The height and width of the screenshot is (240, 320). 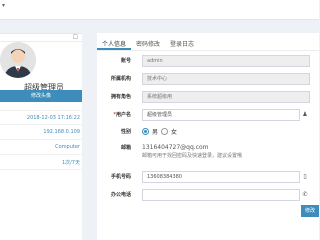 I want to click on tab-login-log: 登录日志, so click(x=182, y=43).